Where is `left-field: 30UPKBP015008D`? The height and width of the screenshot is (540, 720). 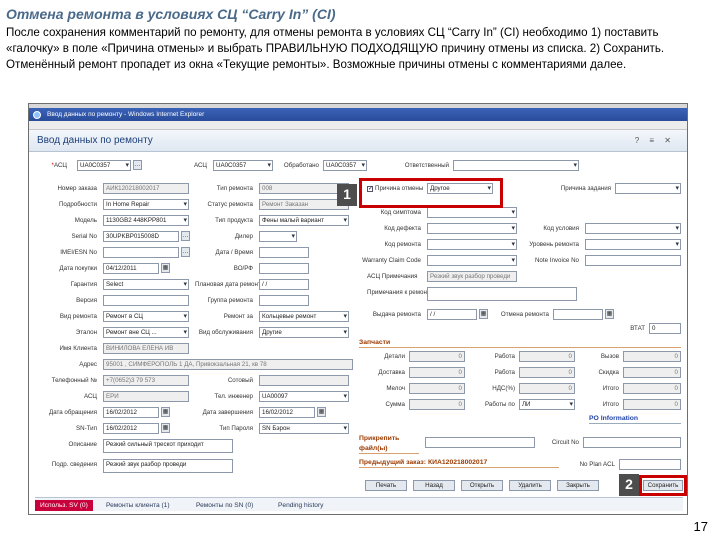 left-field: 30UPKBP015008D is located at coordinates (141, 236).